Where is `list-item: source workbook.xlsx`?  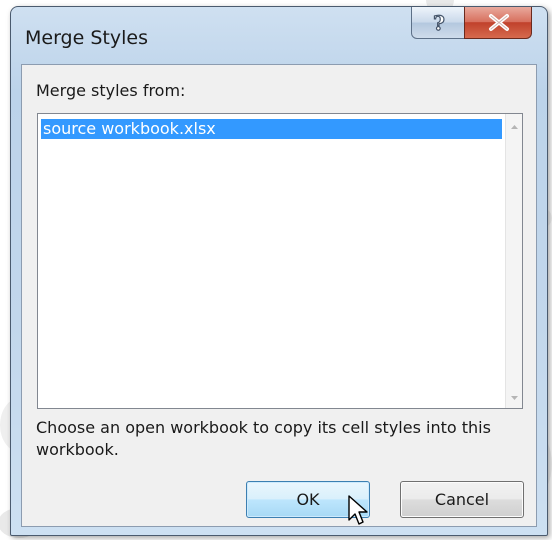 list-item: source workbook.xlsx is located at coordinates (271, 129).